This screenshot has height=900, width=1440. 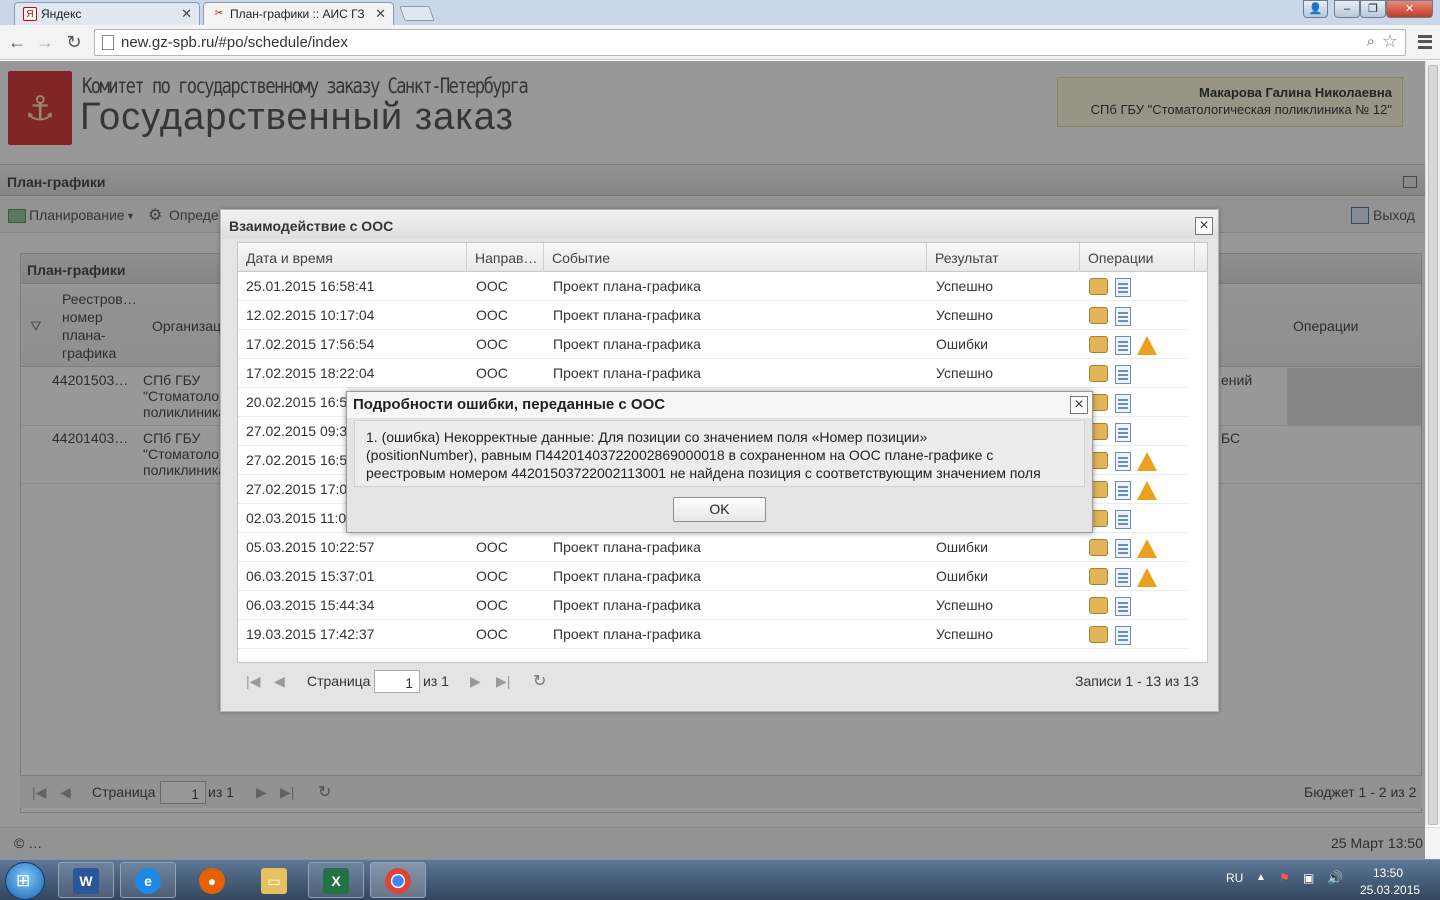 I want to click on refresh-icon: ↻, so click(x=539, y=681).